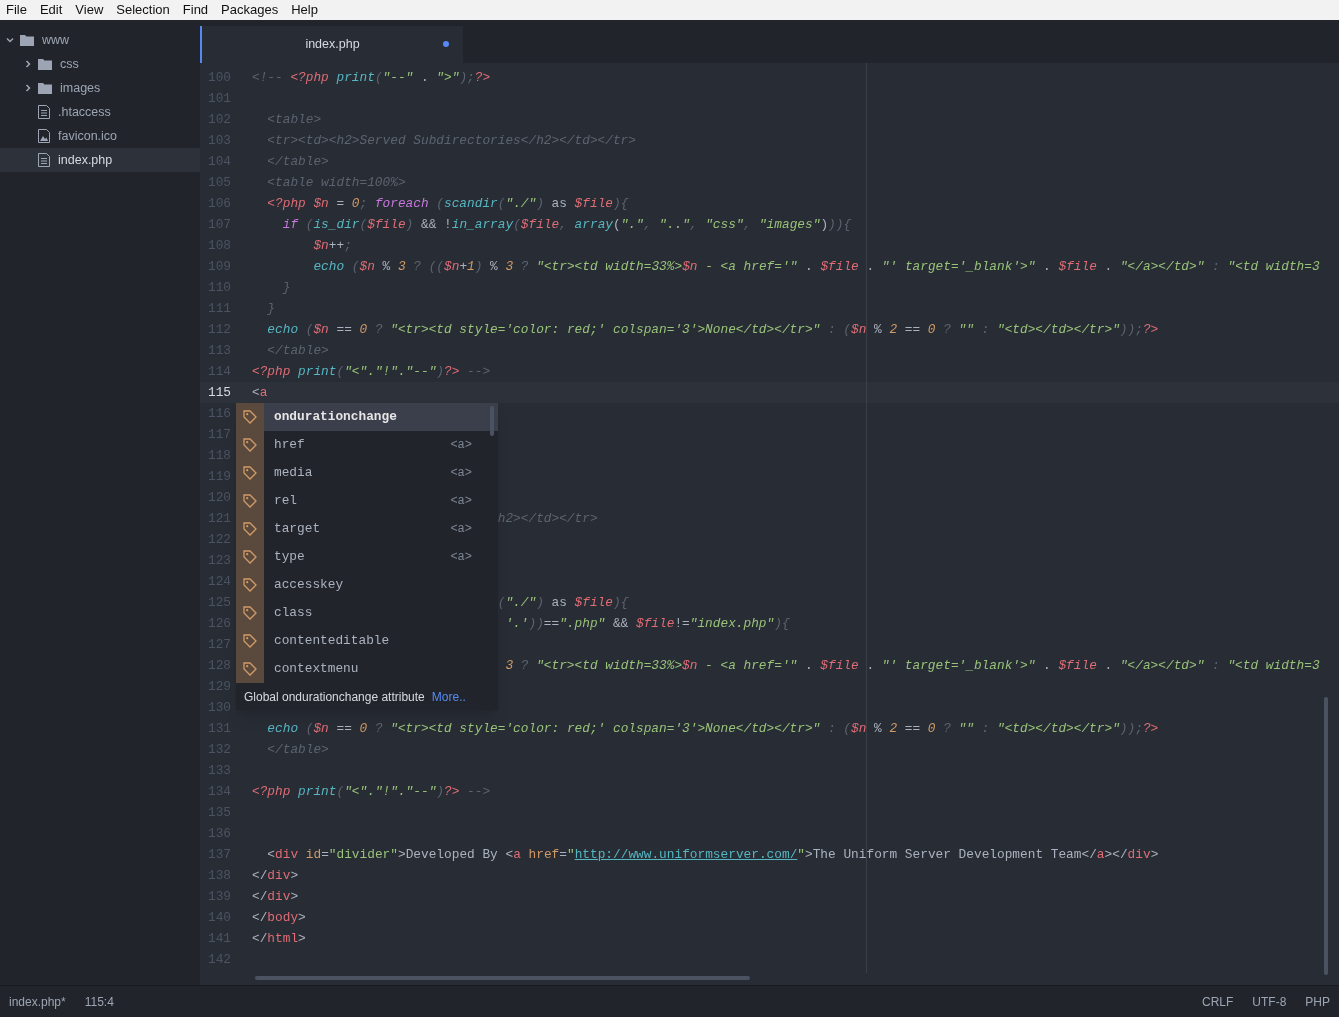  What do you see at coordinates (289, 557) in the screenshot?
I see `suggestion-label: type` at bounding box center [289, 557].